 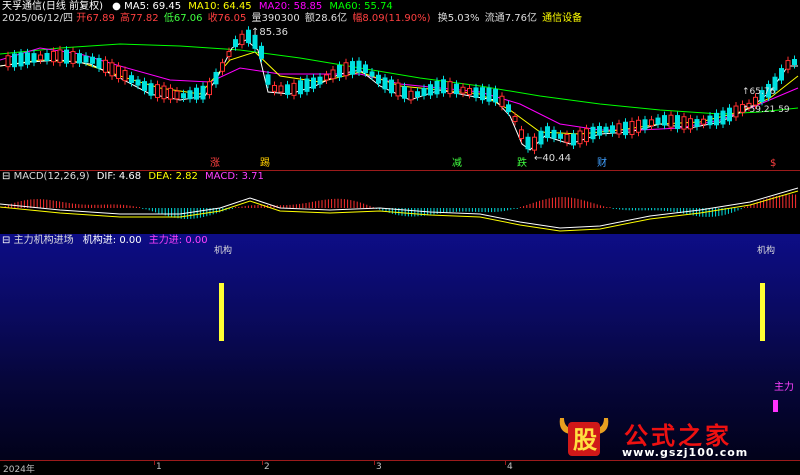 I want to click on institution-bar-right, so click(x=762, y=312).